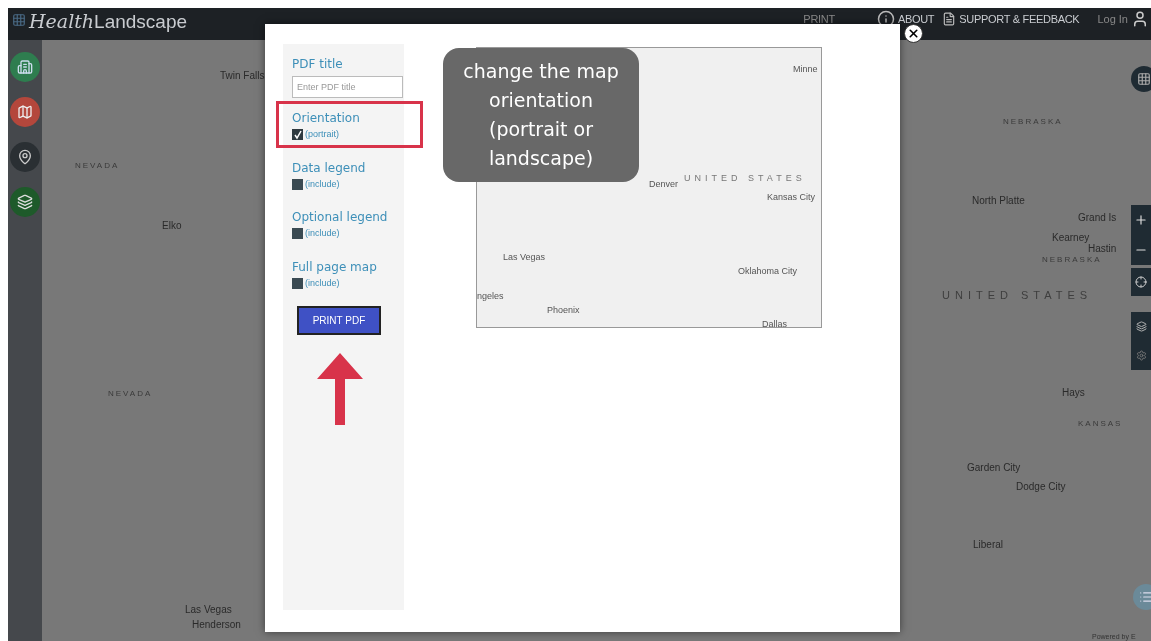  What do you see at coordinates (340, 217) in the screenshot?
I see `option-label: Optional legend` at bounding box center [340, 217].